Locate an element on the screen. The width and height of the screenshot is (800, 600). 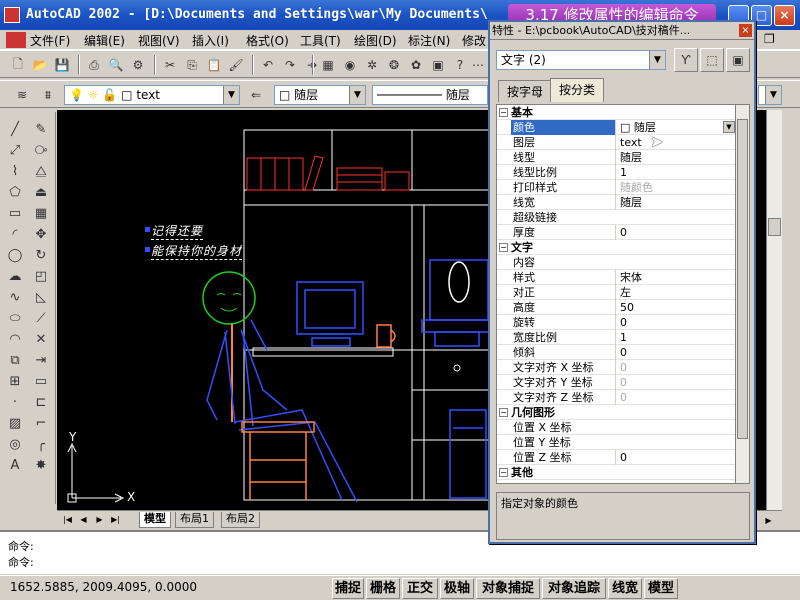
menu-format: 格式(O) is located at coordinates (267, 40).